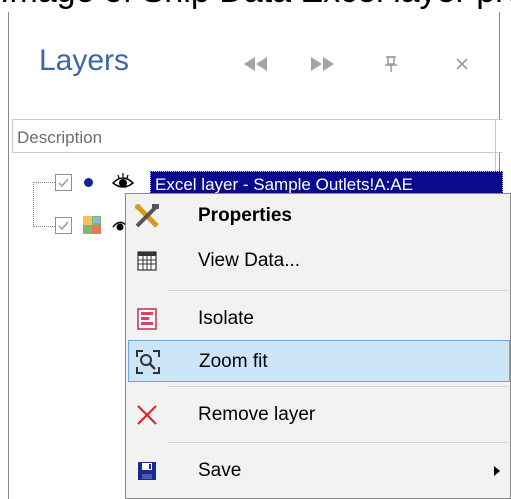  Describe the element at coordinates (147, 261) in the screenshot. I see `table-icon` at that location.